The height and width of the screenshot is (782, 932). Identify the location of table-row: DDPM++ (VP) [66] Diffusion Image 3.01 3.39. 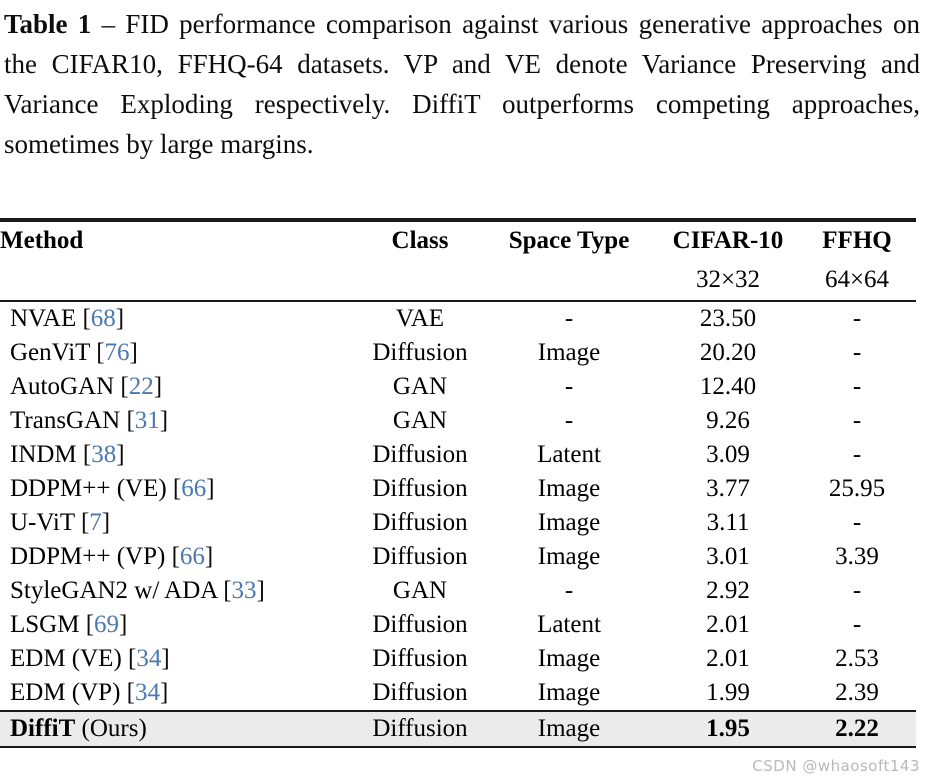
(458, 557).